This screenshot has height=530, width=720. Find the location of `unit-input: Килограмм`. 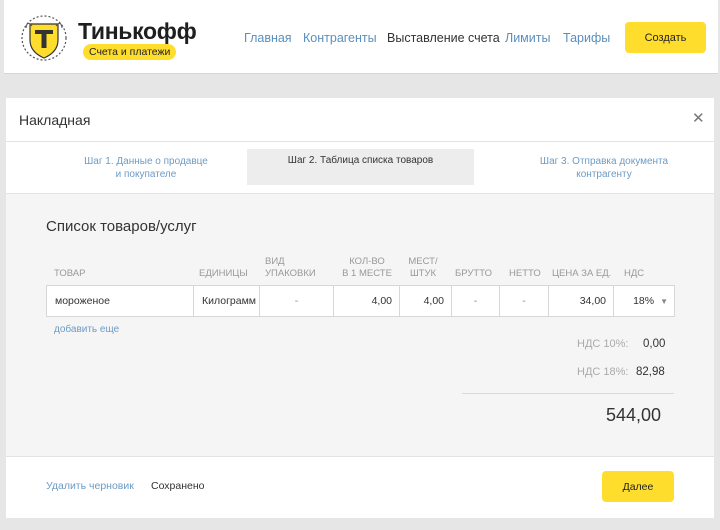

unit-input: Килограмм is located at coordinates (227, 301).